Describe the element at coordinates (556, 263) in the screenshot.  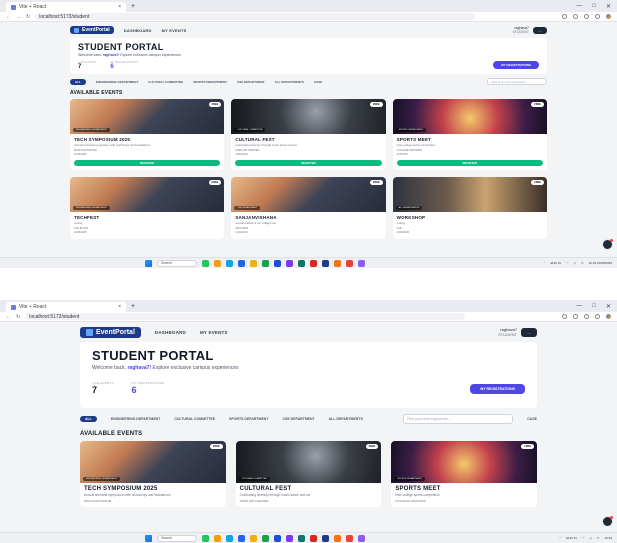
I see `language-indicator: ENG IN` at that location.